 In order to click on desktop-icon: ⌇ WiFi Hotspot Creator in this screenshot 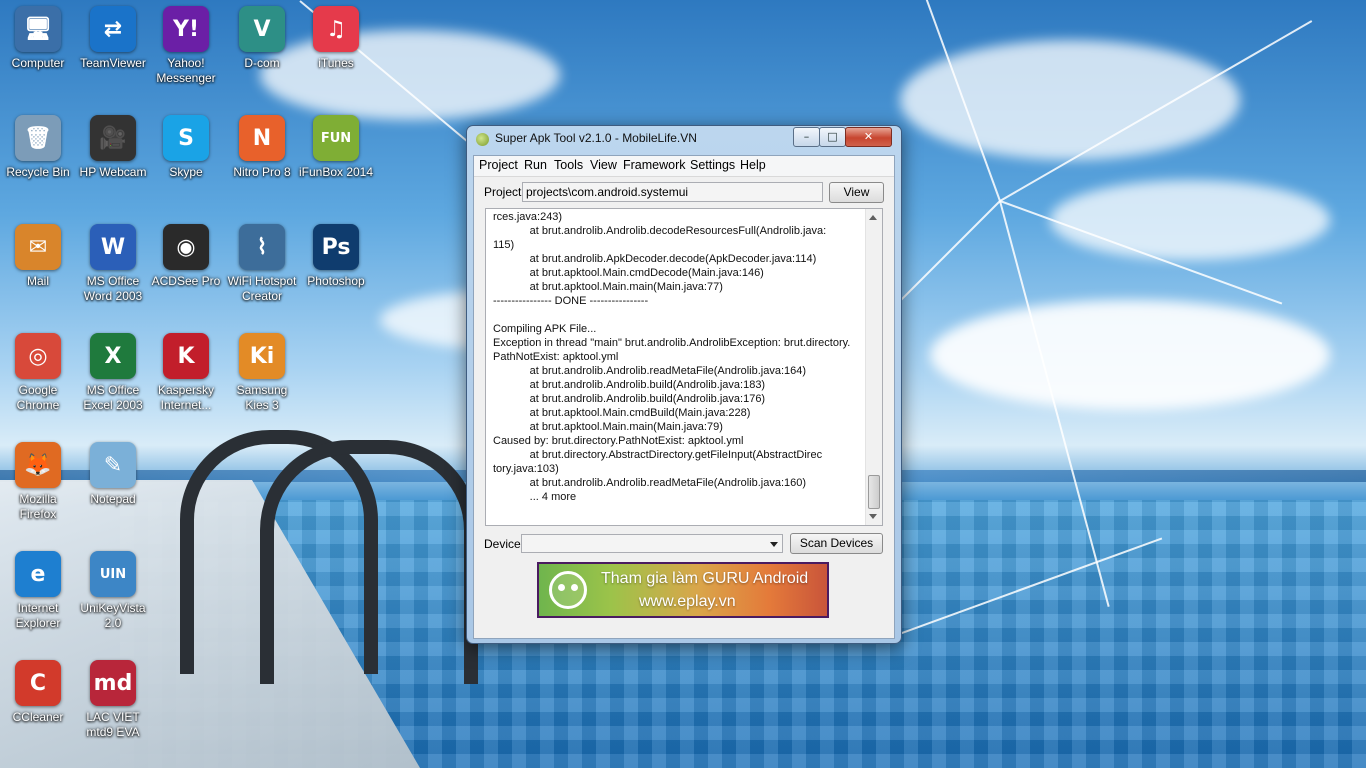, I will do `click(262, 264)`.